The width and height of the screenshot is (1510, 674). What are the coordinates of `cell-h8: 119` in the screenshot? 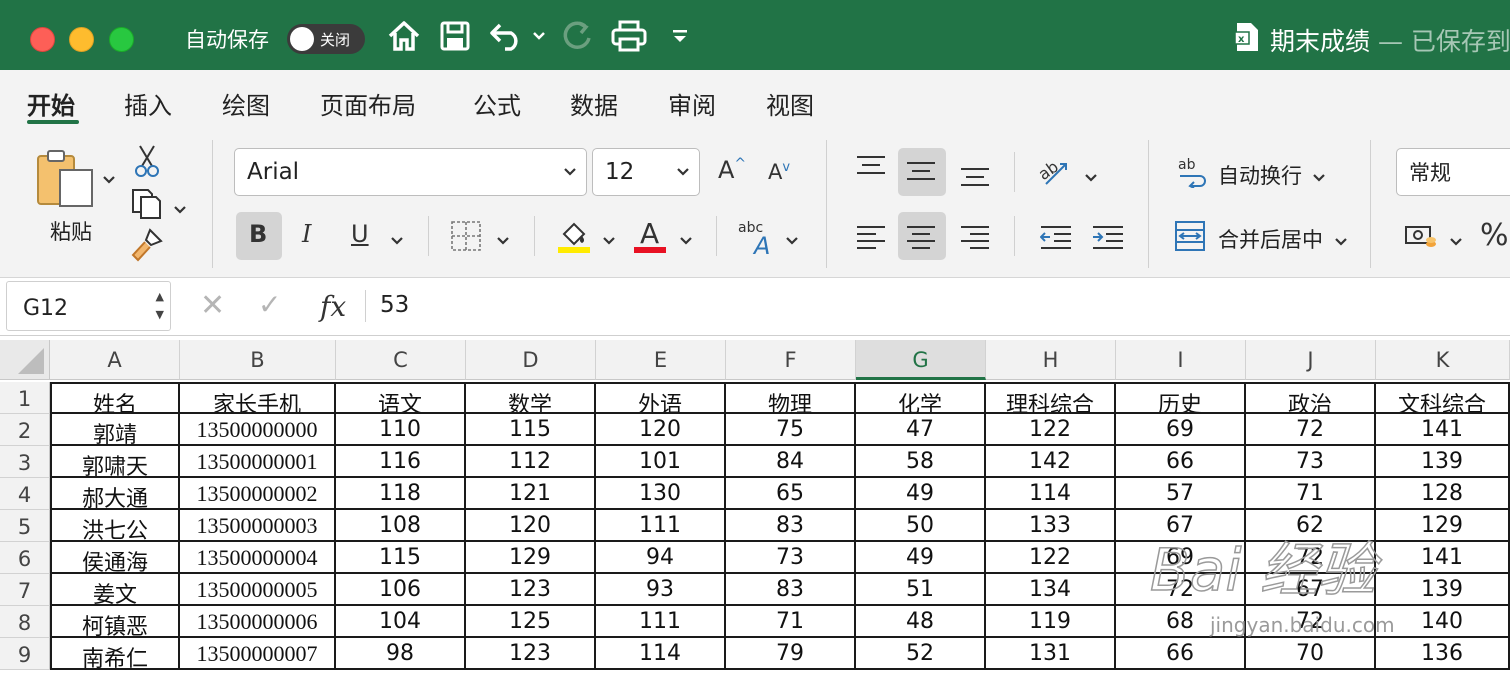 It's located at (1051, 622).